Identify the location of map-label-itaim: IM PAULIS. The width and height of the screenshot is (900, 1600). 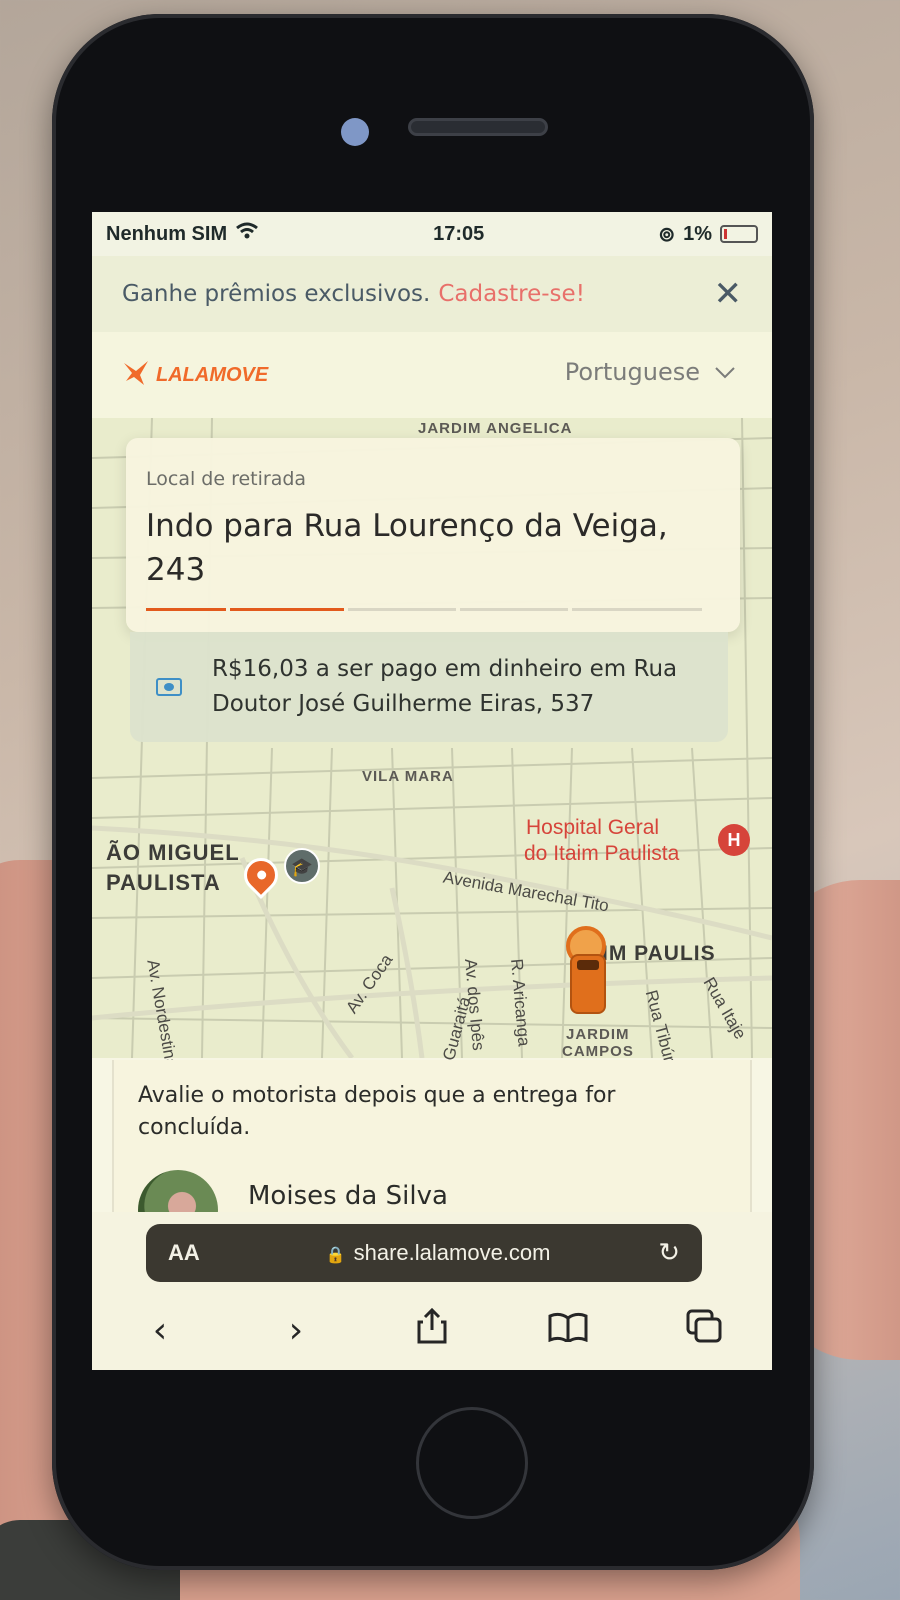
(659, 953).